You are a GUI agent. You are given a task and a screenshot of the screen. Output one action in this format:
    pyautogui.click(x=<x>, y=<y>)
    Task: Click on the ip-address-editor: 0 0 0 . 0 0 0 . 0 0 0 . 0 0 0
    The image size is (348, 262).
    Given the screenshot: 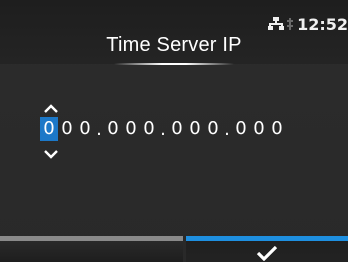 What is the action you would take?
    pyautogui.click(x=163, y=129)
    